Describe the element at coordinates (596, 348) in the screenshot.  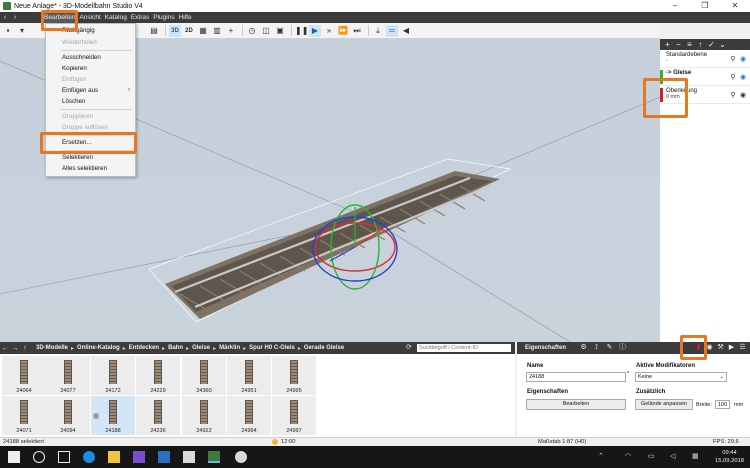
I see `tree-icon: ⟟` at that location.